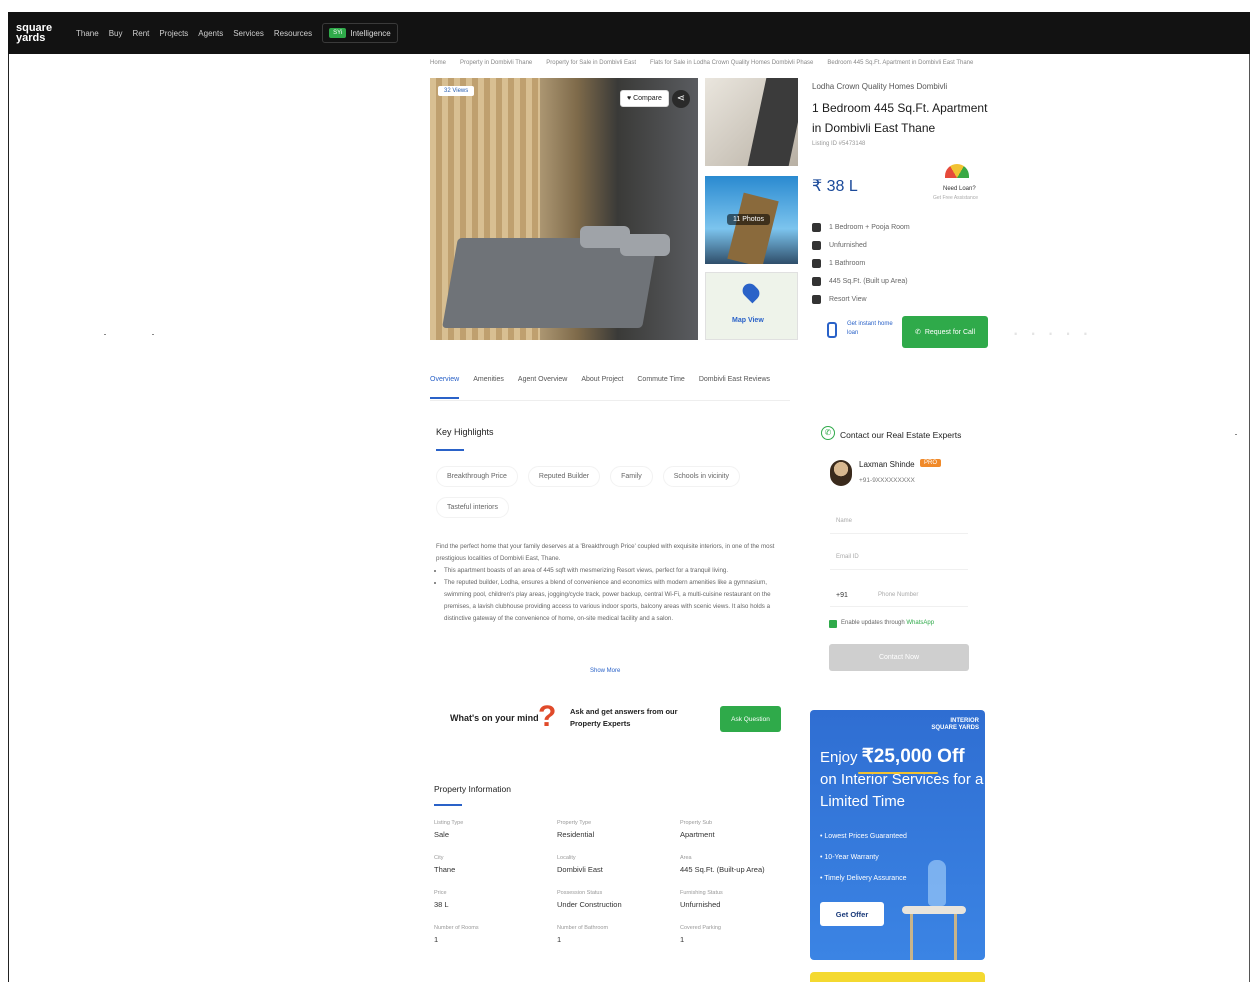 The width and height of the screenshot is (1253, 982). I want to click on agent-name: Laxman Shinde, so click(887, 464).